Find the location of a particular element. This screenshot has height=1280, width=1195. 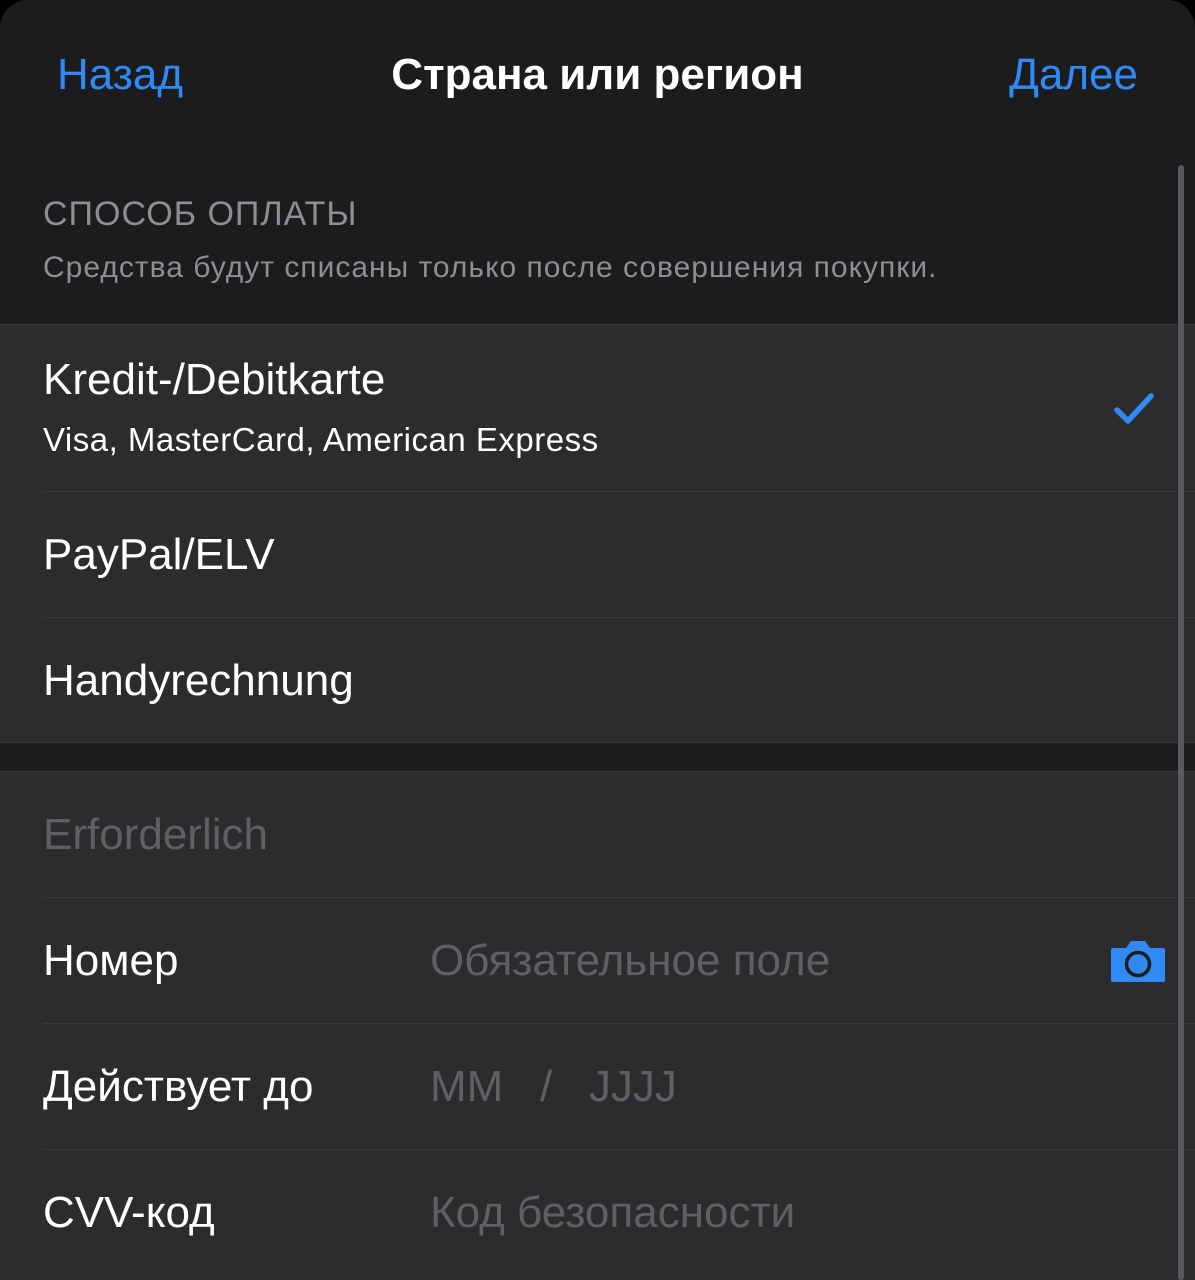

cardholder-row: Erforderlich is located at coordinates (597, 835).